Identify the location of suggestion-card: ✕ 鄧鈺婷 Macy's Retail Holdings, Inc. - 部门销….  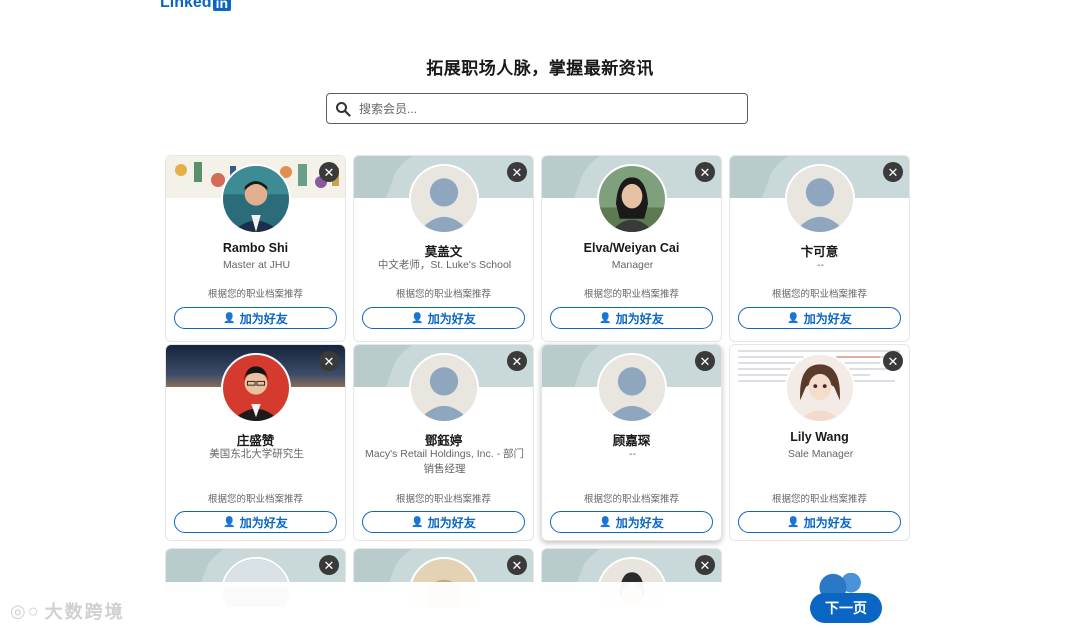
(443, 442).